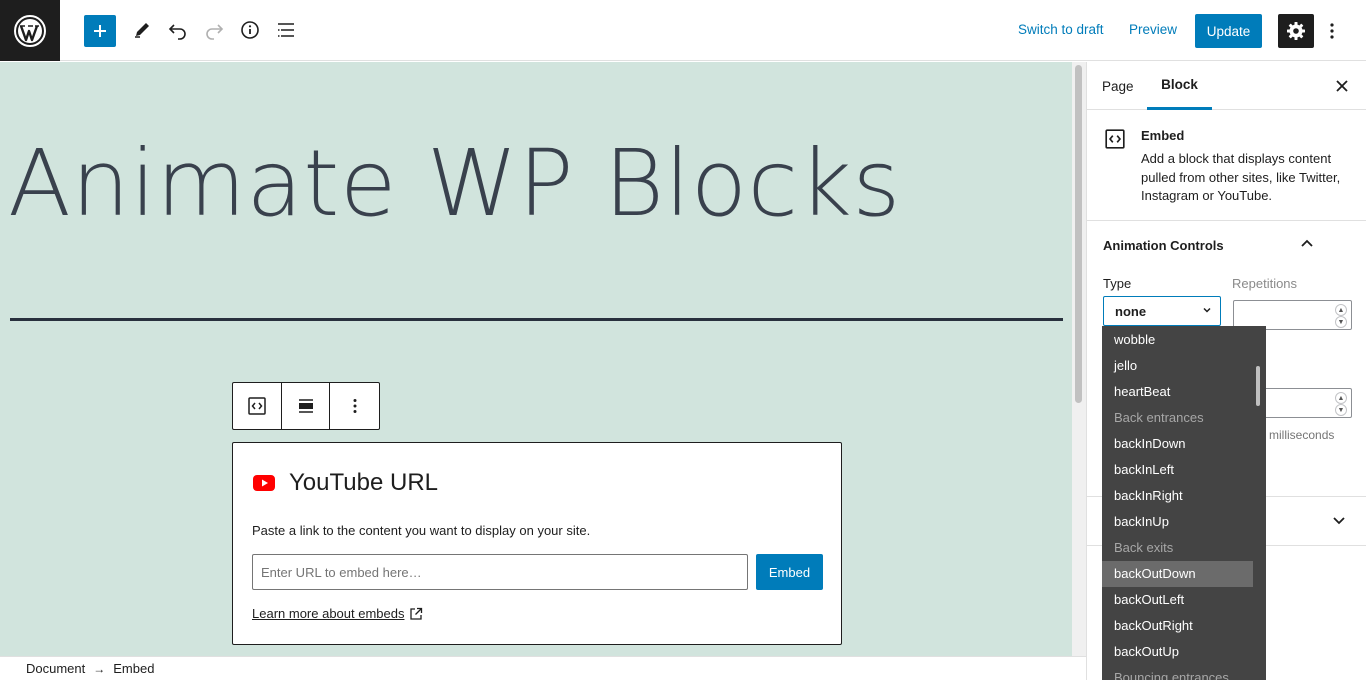 The image size is (1366, 680). What do you see at coordinates (1307, 244) in the screenshot?
I see `chevron-up-icon` at bounding box center [1307, 244].